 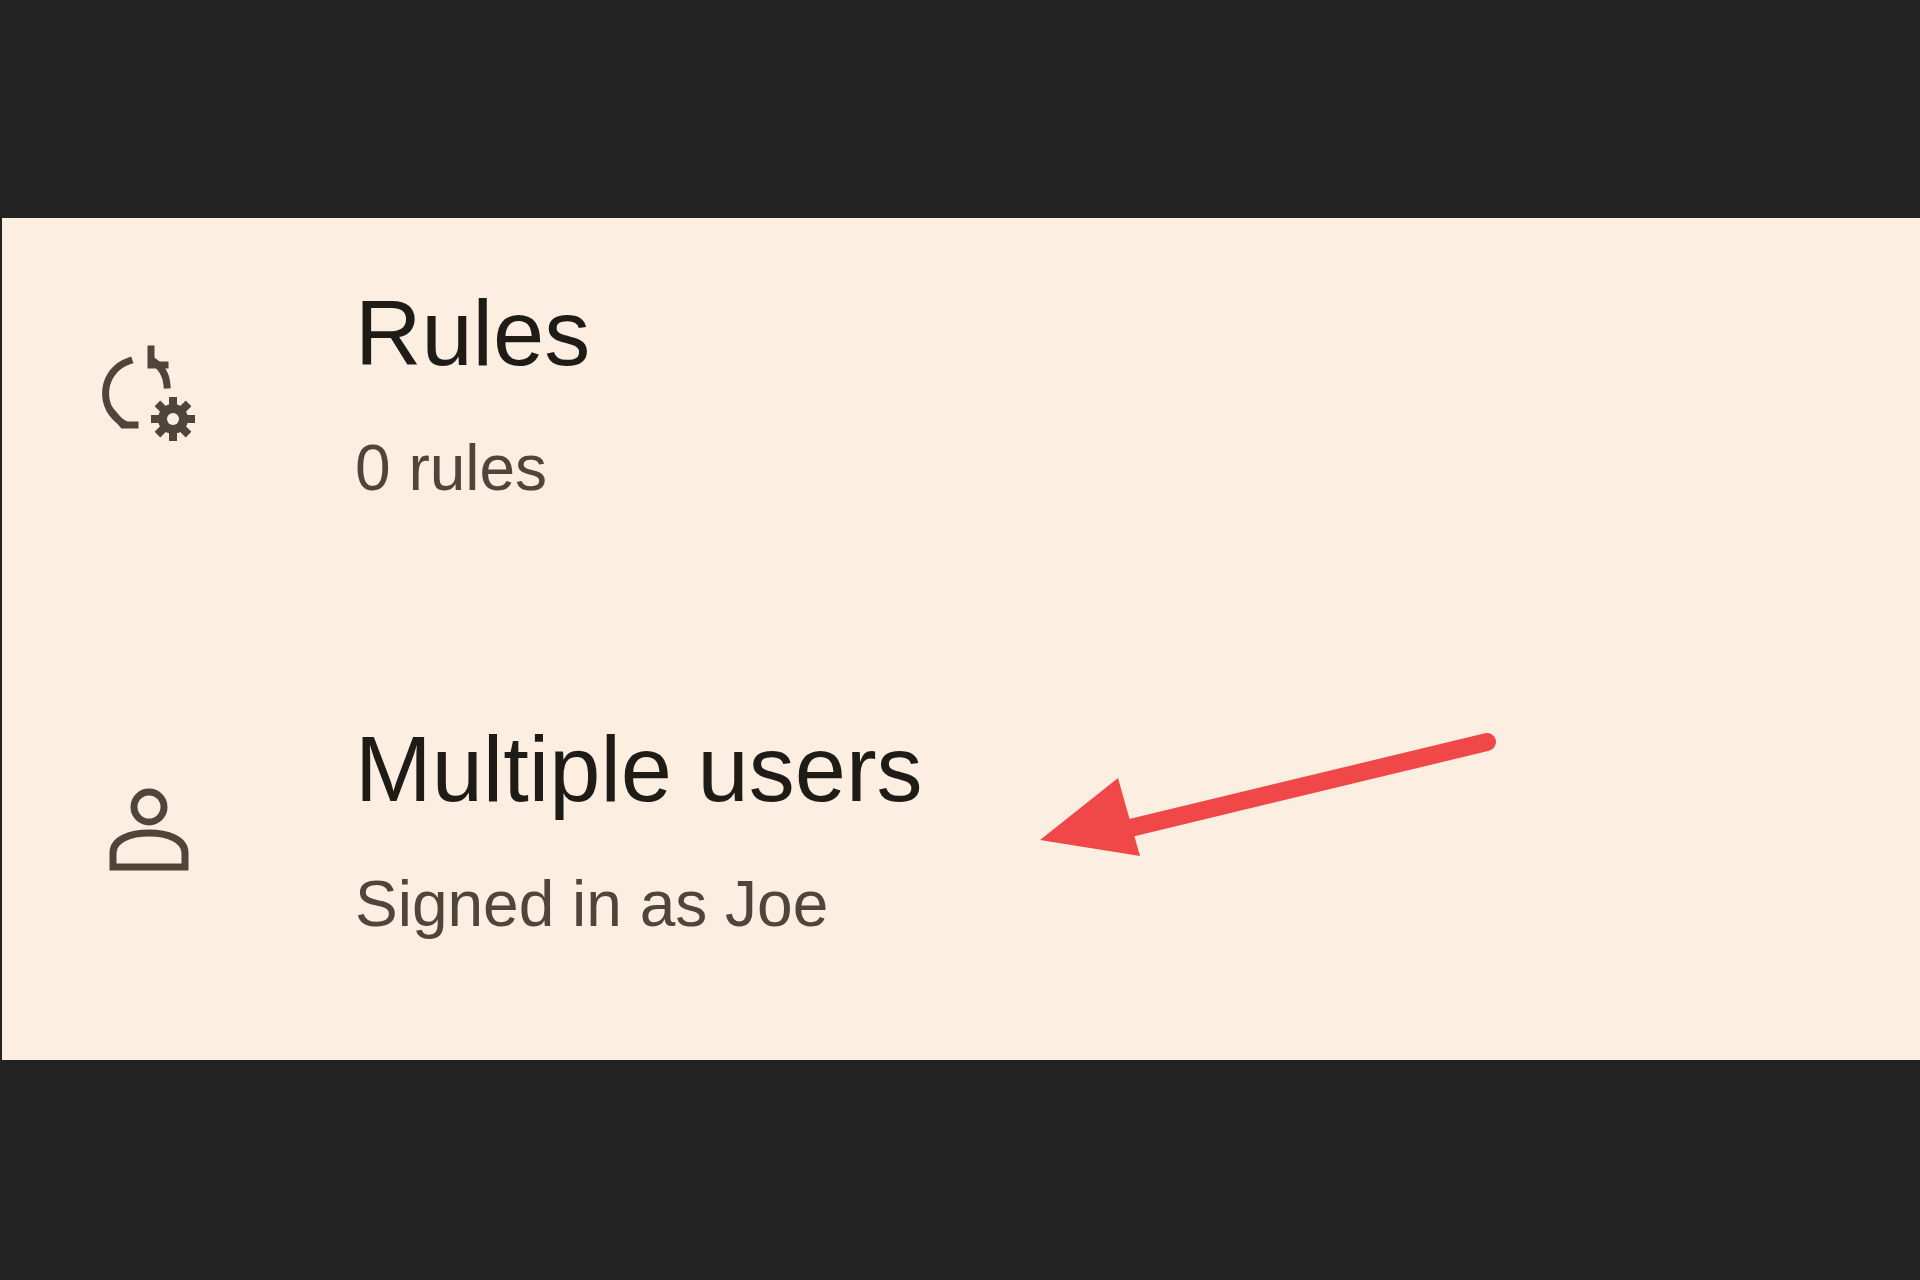 I want to click on item-title: Multiple users, so click(x=639, y=769).